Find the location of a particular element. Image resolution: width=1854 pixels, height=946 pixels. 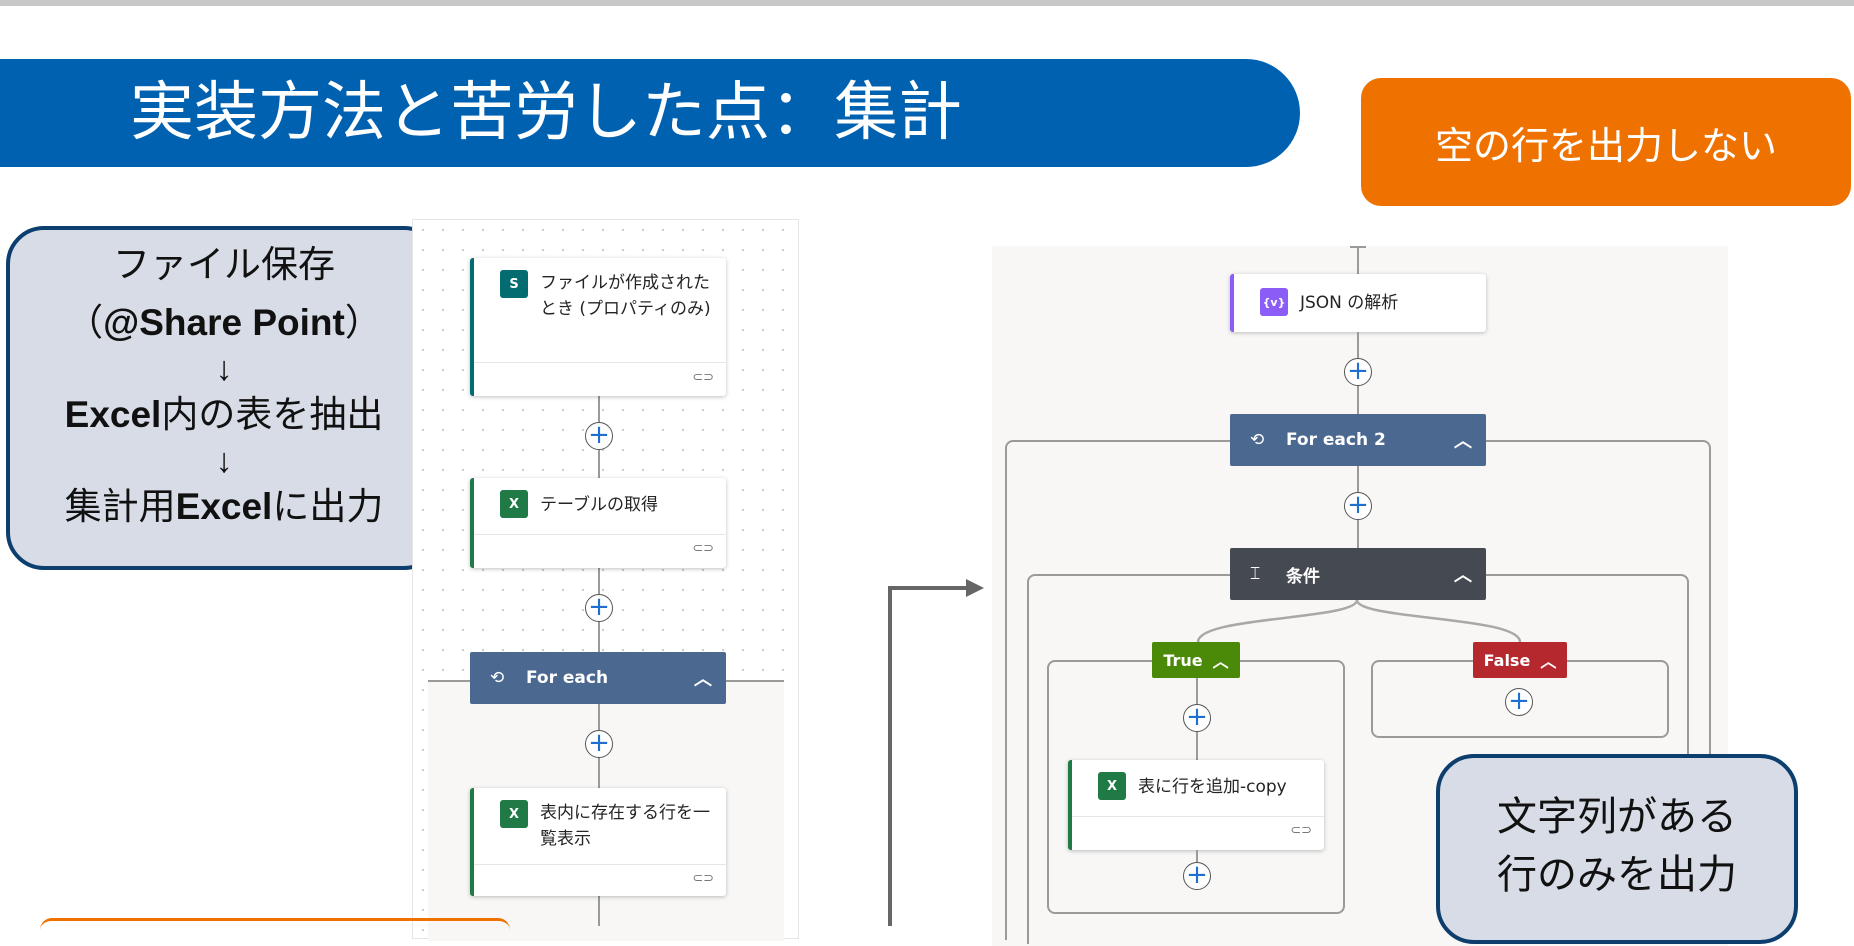

aggregate-text: 集計用 is located at coordinates (120, 506).